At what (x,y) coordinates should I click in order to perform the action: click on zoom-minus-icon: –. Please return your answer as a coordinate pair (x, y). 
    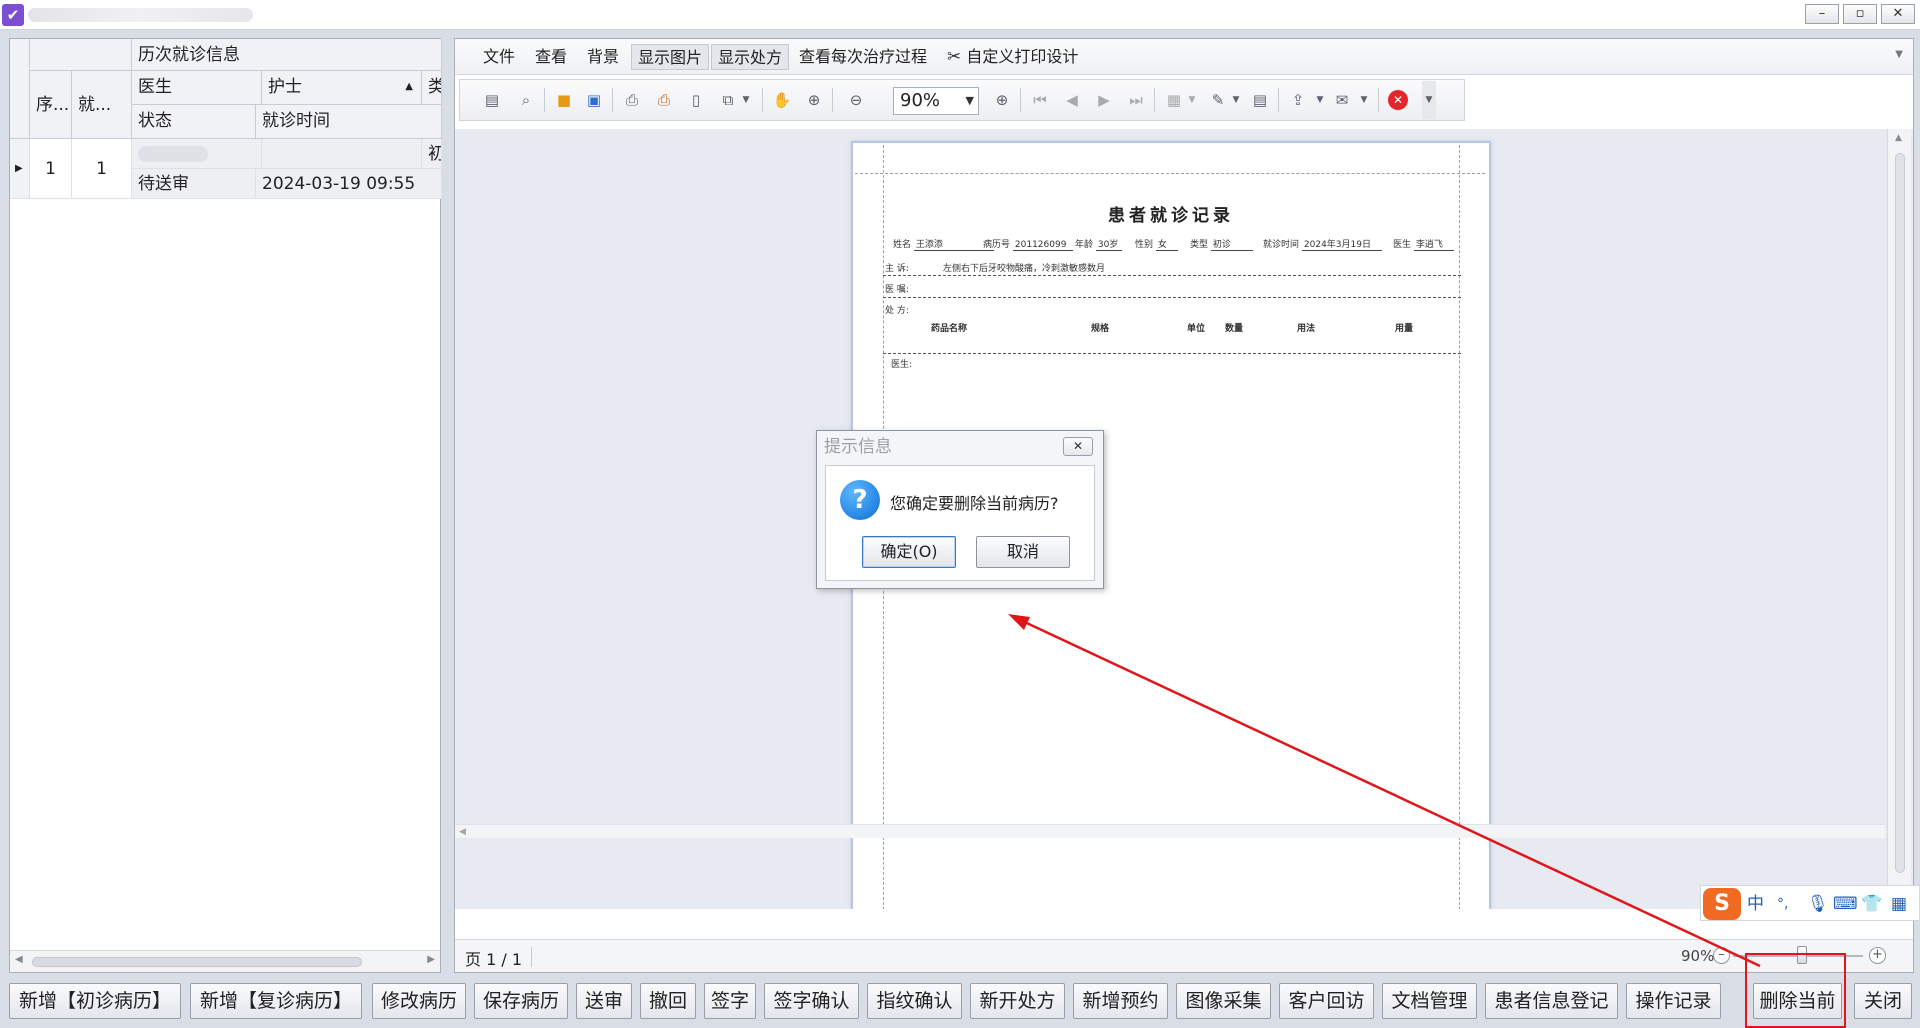
    Looking at the image, I should click on (1721, 955).